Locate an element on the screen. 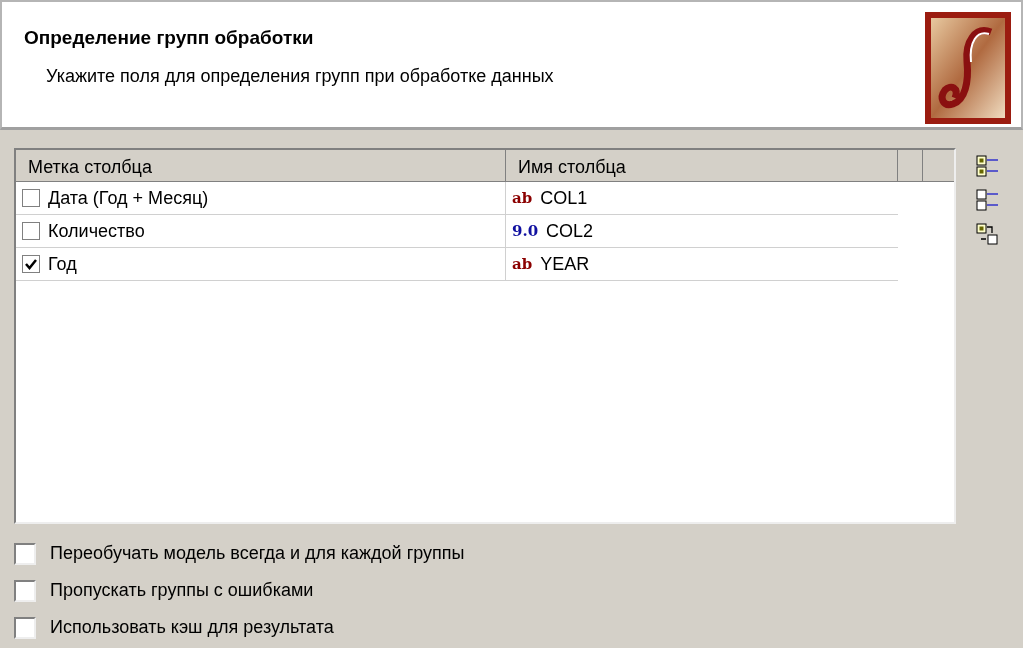 The width and height of the screenshot is (1023, 648). row-label: Дата (Год + Месяц) is located at coordinates (128, 198).